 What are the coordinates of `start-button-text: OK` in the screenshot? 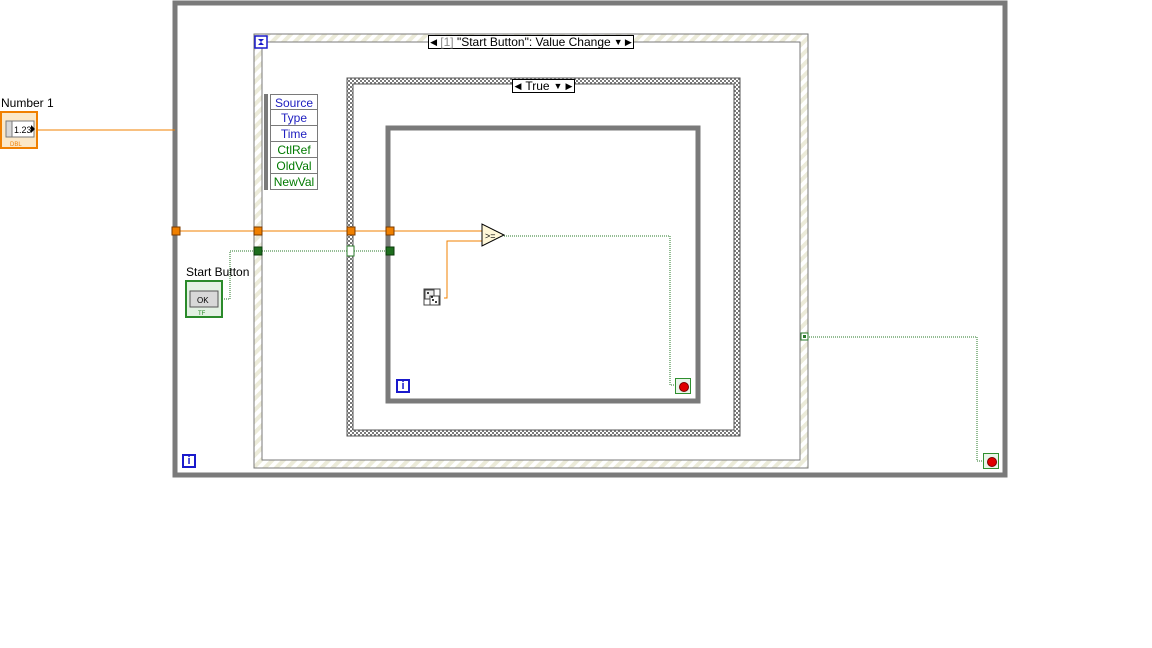 It's located at (203, 300).